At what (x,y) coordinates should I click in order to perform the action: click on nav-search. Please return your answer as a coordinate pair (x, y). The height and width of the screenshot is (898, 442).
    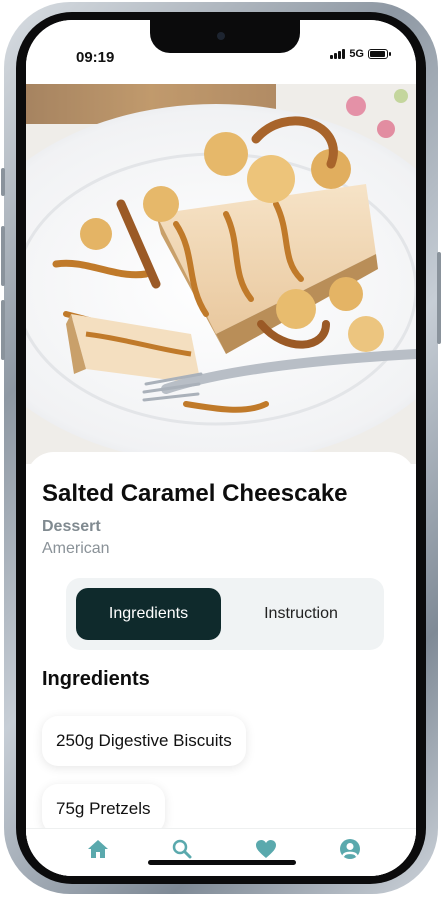
    Looking at the image, I should click on (182, 849).